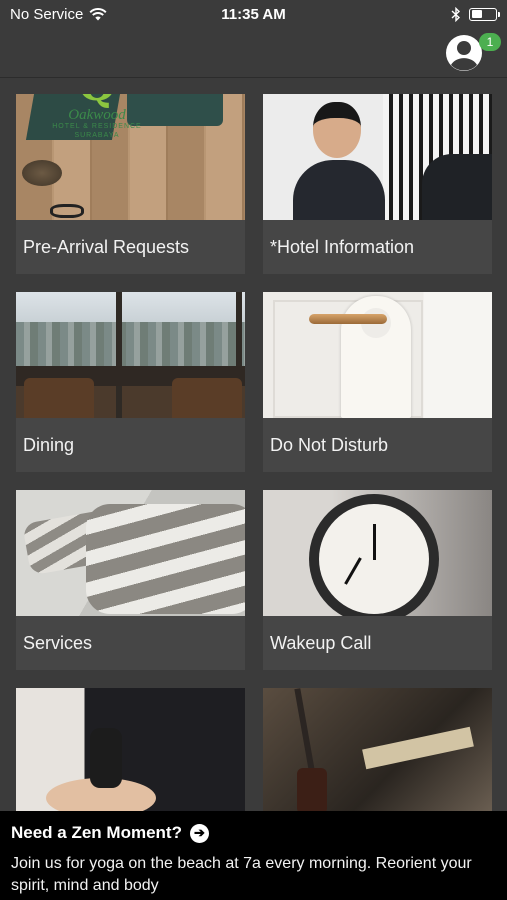  I want to click on services-image, so click(130, 553).